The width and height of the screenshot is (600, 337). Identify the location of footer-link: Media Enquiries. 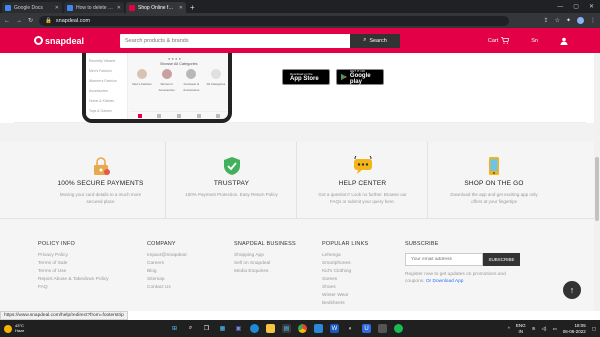
(265, 271).